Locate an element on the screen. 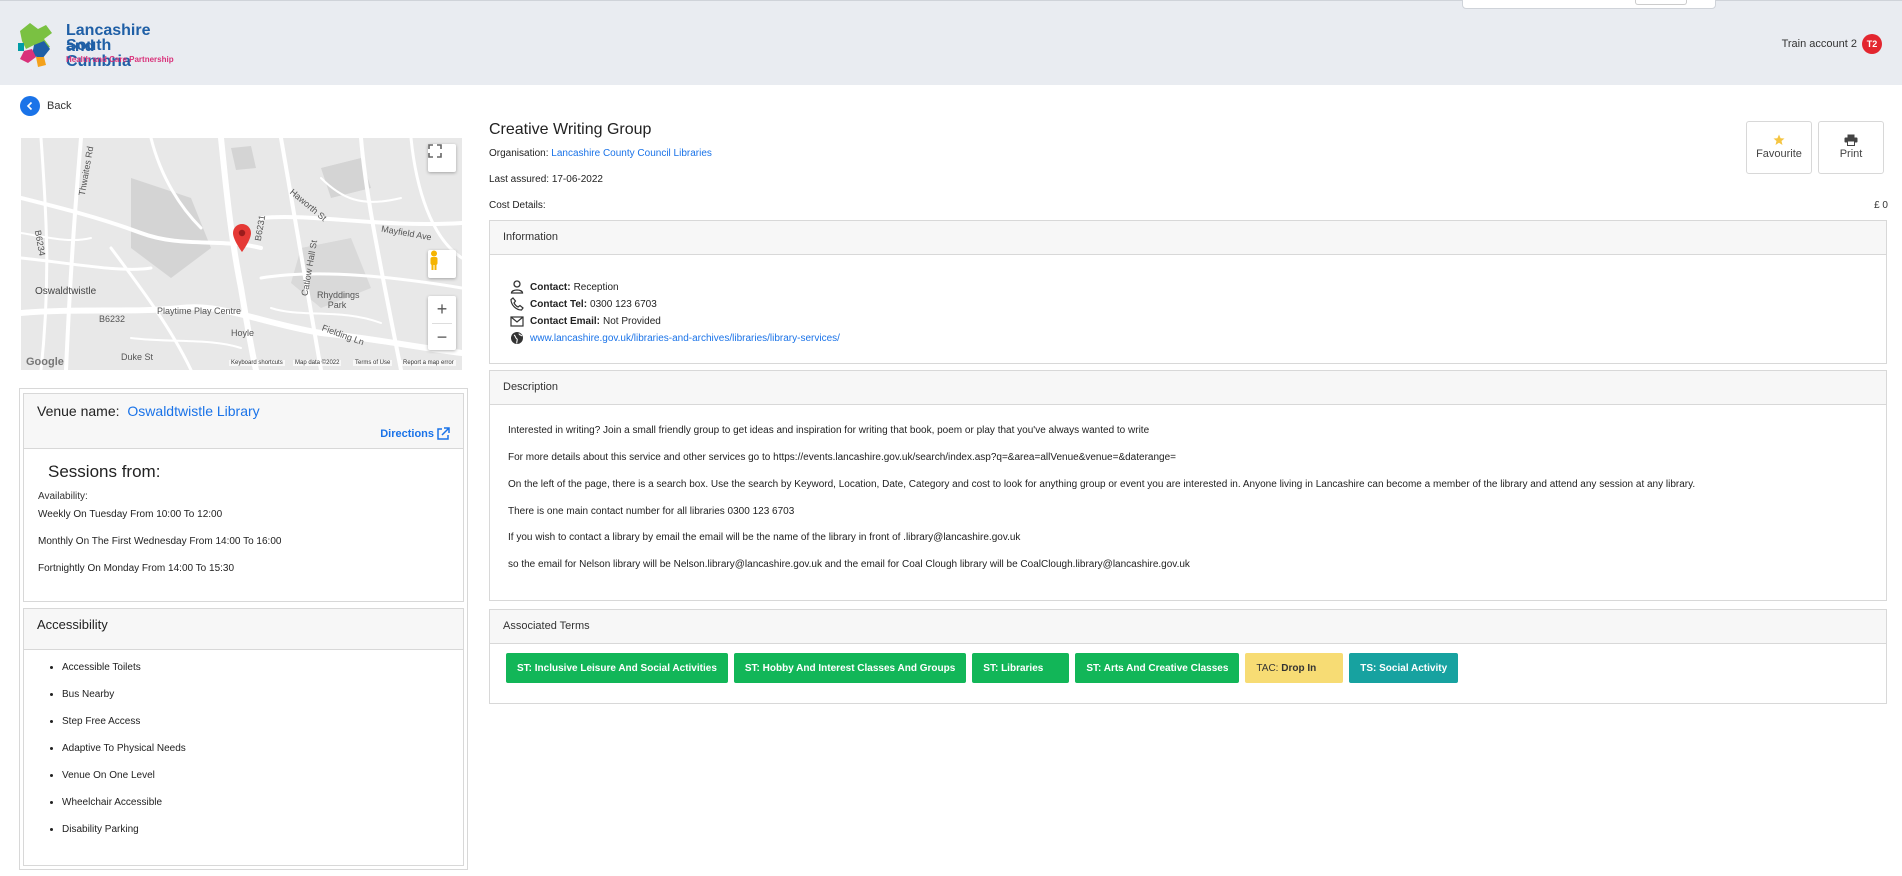 Image resolution: width=1902 pixels, height=876 pixels. contact-value: Reception is located at coordinates (596, 287).